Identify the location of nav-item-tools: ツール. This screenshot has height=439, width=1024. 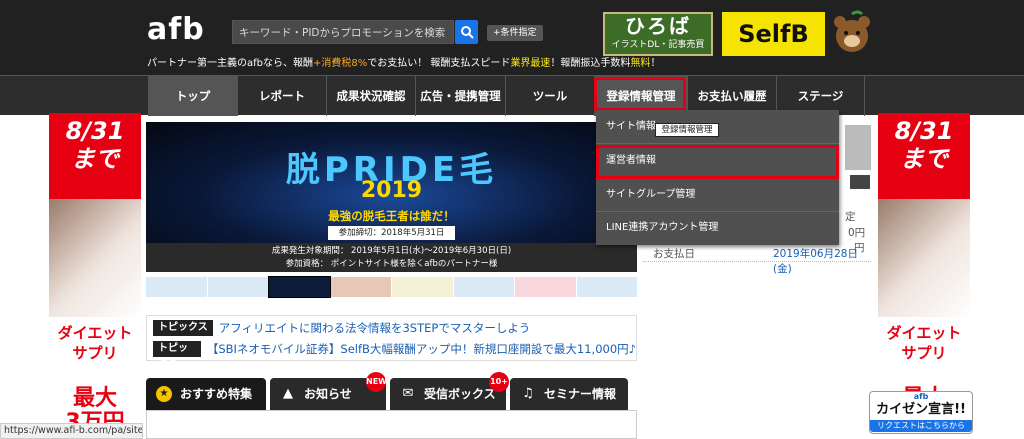
(549, 96).